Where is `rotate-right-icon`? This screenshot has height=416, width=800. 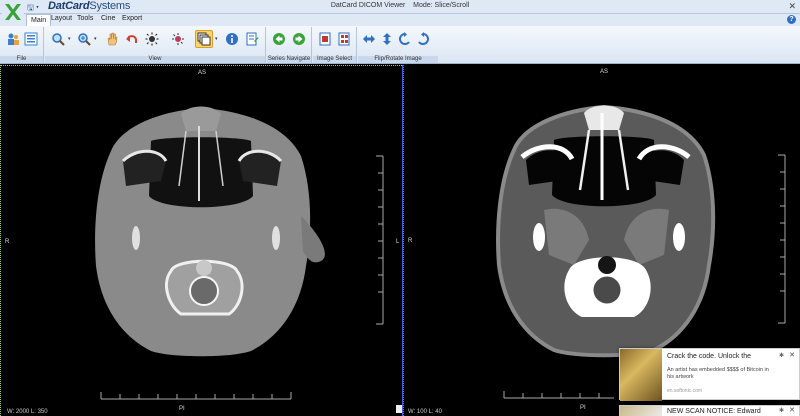
rotate-right-icon is located at coordinates (423, 38).